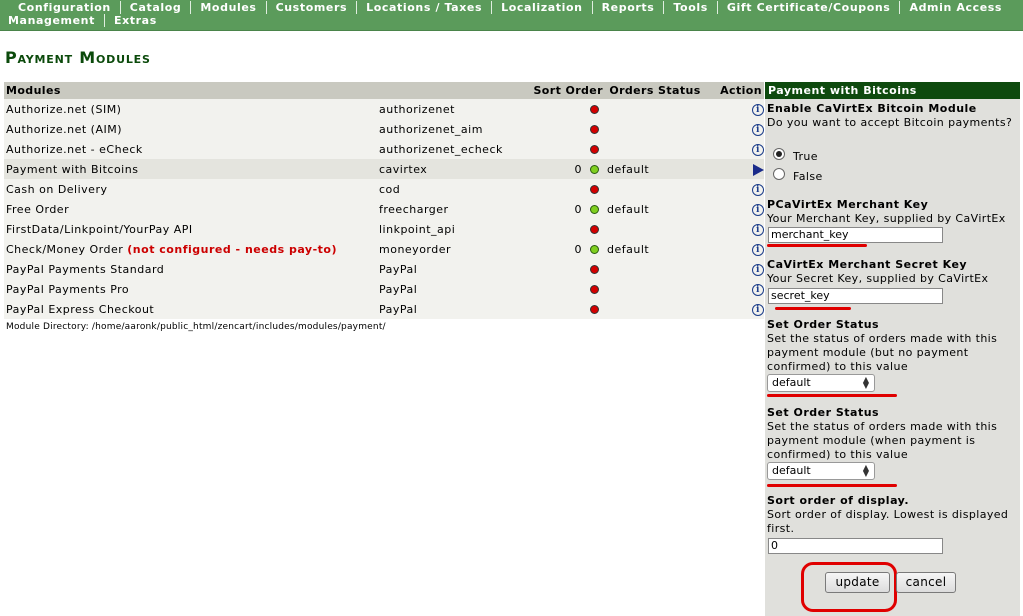  What do you see at coordinates (65, 249) in the screenshot?
I see `module-name: Check/Money Order` at bounding box center [65, 249].